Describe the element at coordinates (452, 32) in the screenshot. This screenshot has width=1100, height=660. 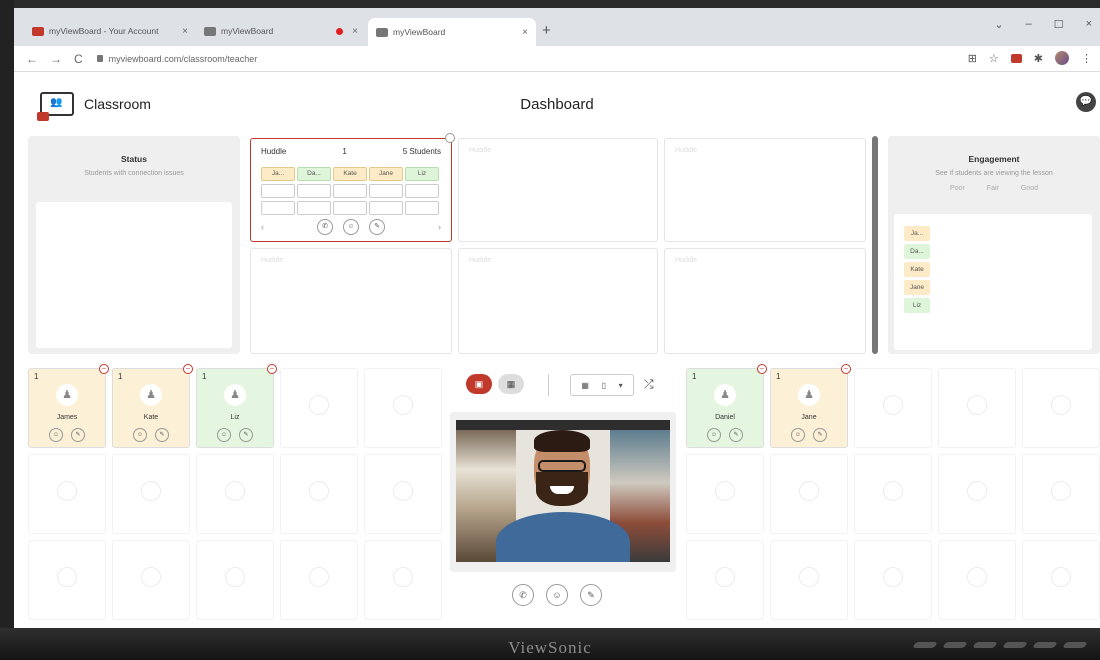
I see `tab-myviewboard-active: myViewBoard ×` at that location.